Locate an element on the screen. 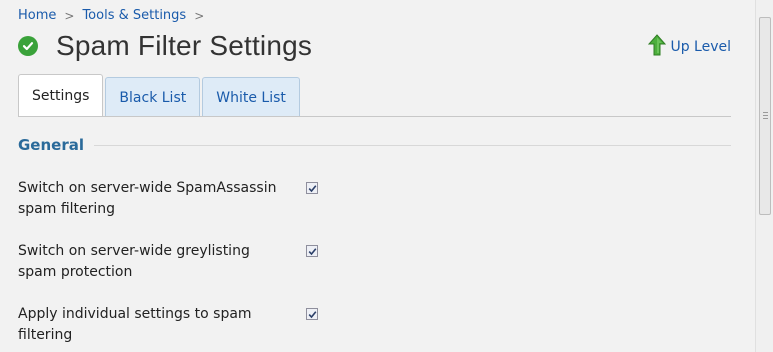 This screenshot has width=773, height=352. tab-white-list: White List is located at coordinates (251, 97).